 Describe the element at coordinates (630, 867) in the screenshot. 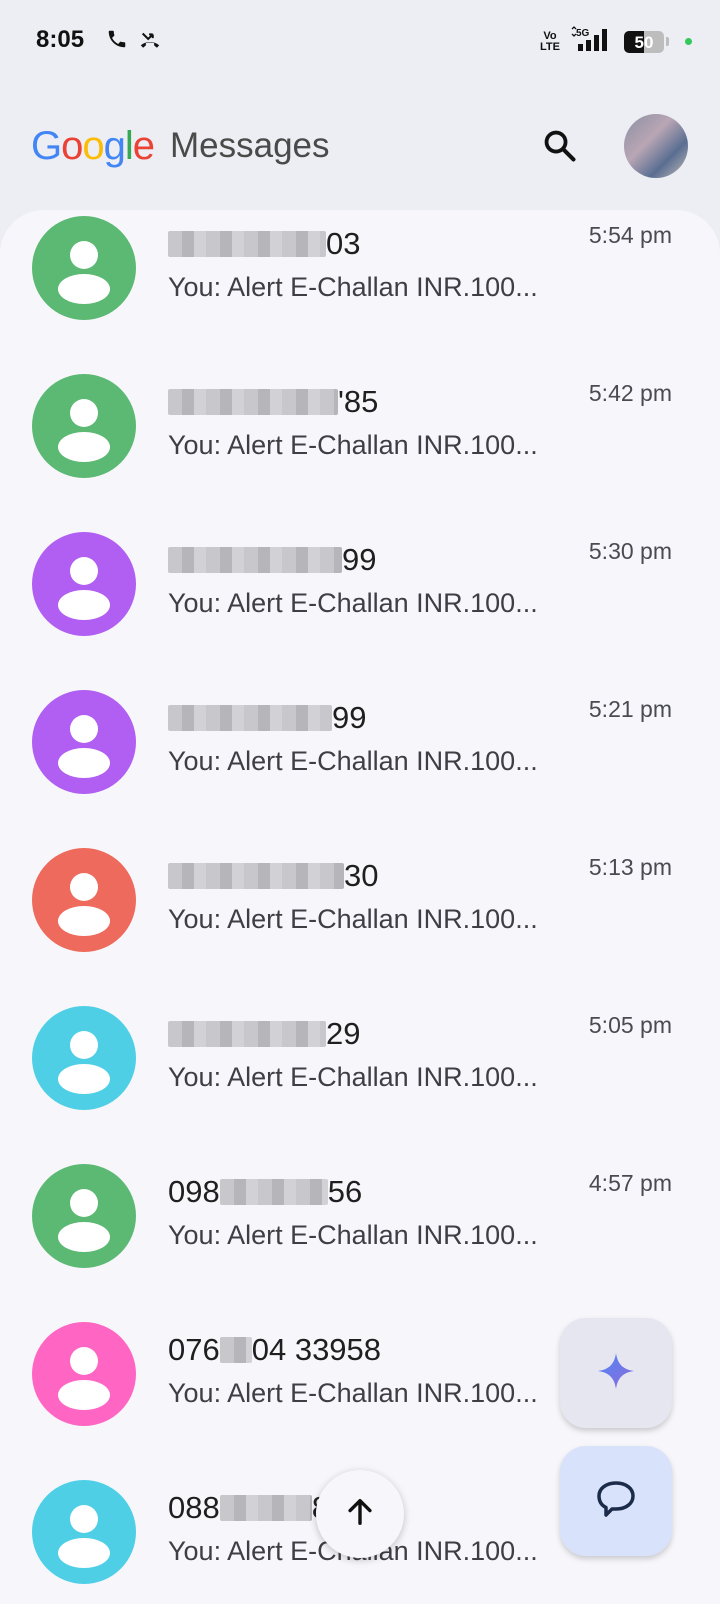

I see `message-time: 5:13 pm` at that location.